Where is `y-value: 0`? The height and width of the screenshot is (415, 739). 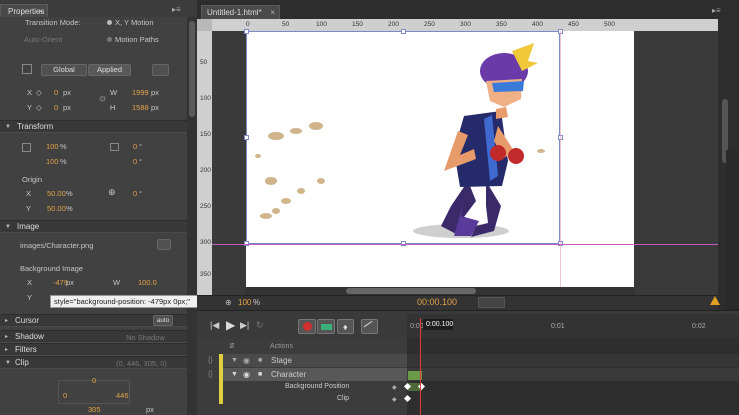 y-value: 0 is located at coordinates (56, 107).